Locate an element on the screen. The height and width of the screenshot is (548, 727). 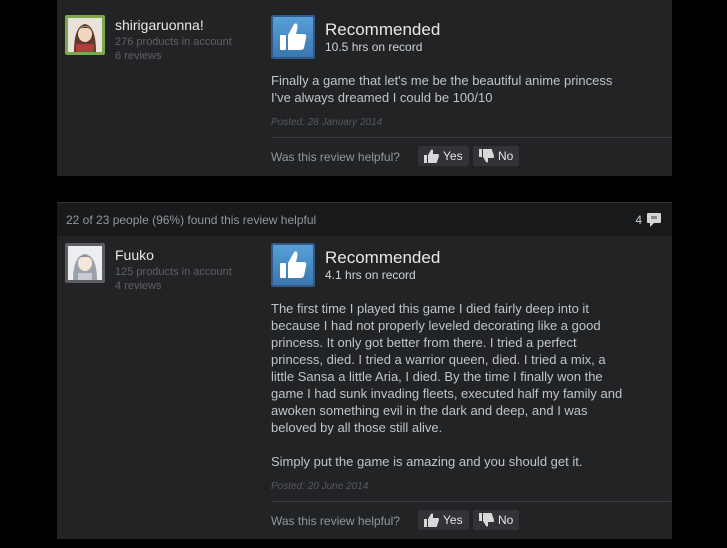
posted-date: Posted: 28 January 2014 is located at coordinates (327, 122).